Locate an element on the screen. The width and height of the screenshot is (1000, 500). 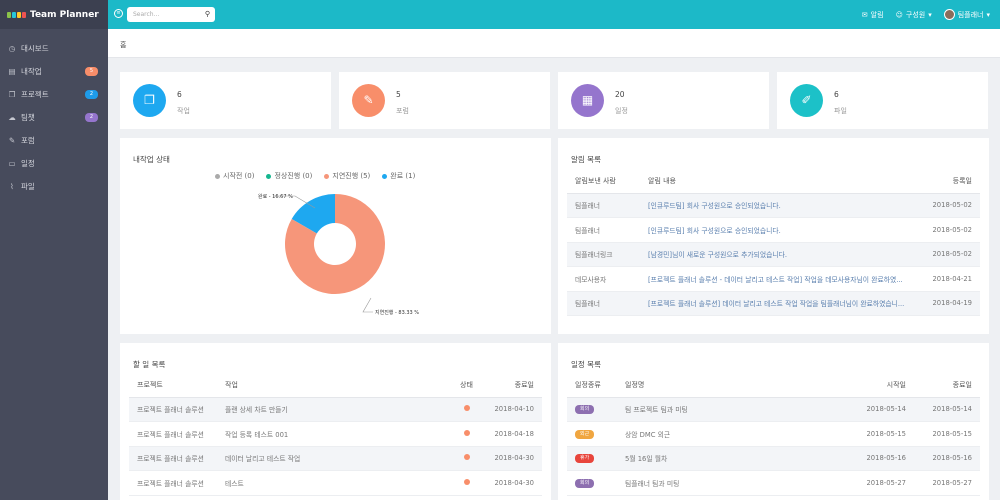
sidebar-item-schedule: ▭ 일정 is located at coordinates (54, 163).